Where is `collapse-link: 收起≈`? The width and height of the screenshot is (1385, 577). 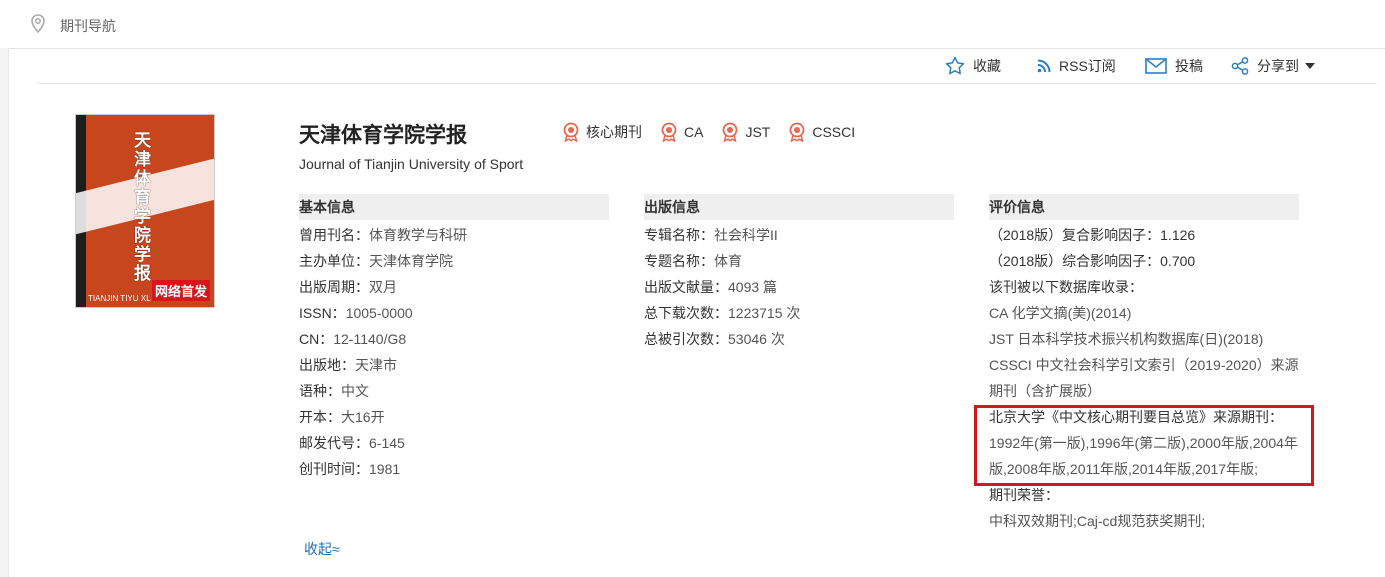 collapse-link: 收起≈ is located at coordinates (322, 549).